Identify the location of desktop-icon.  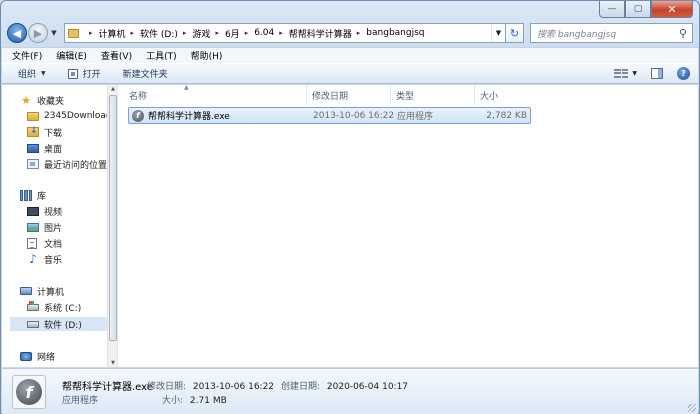
(33, 148).